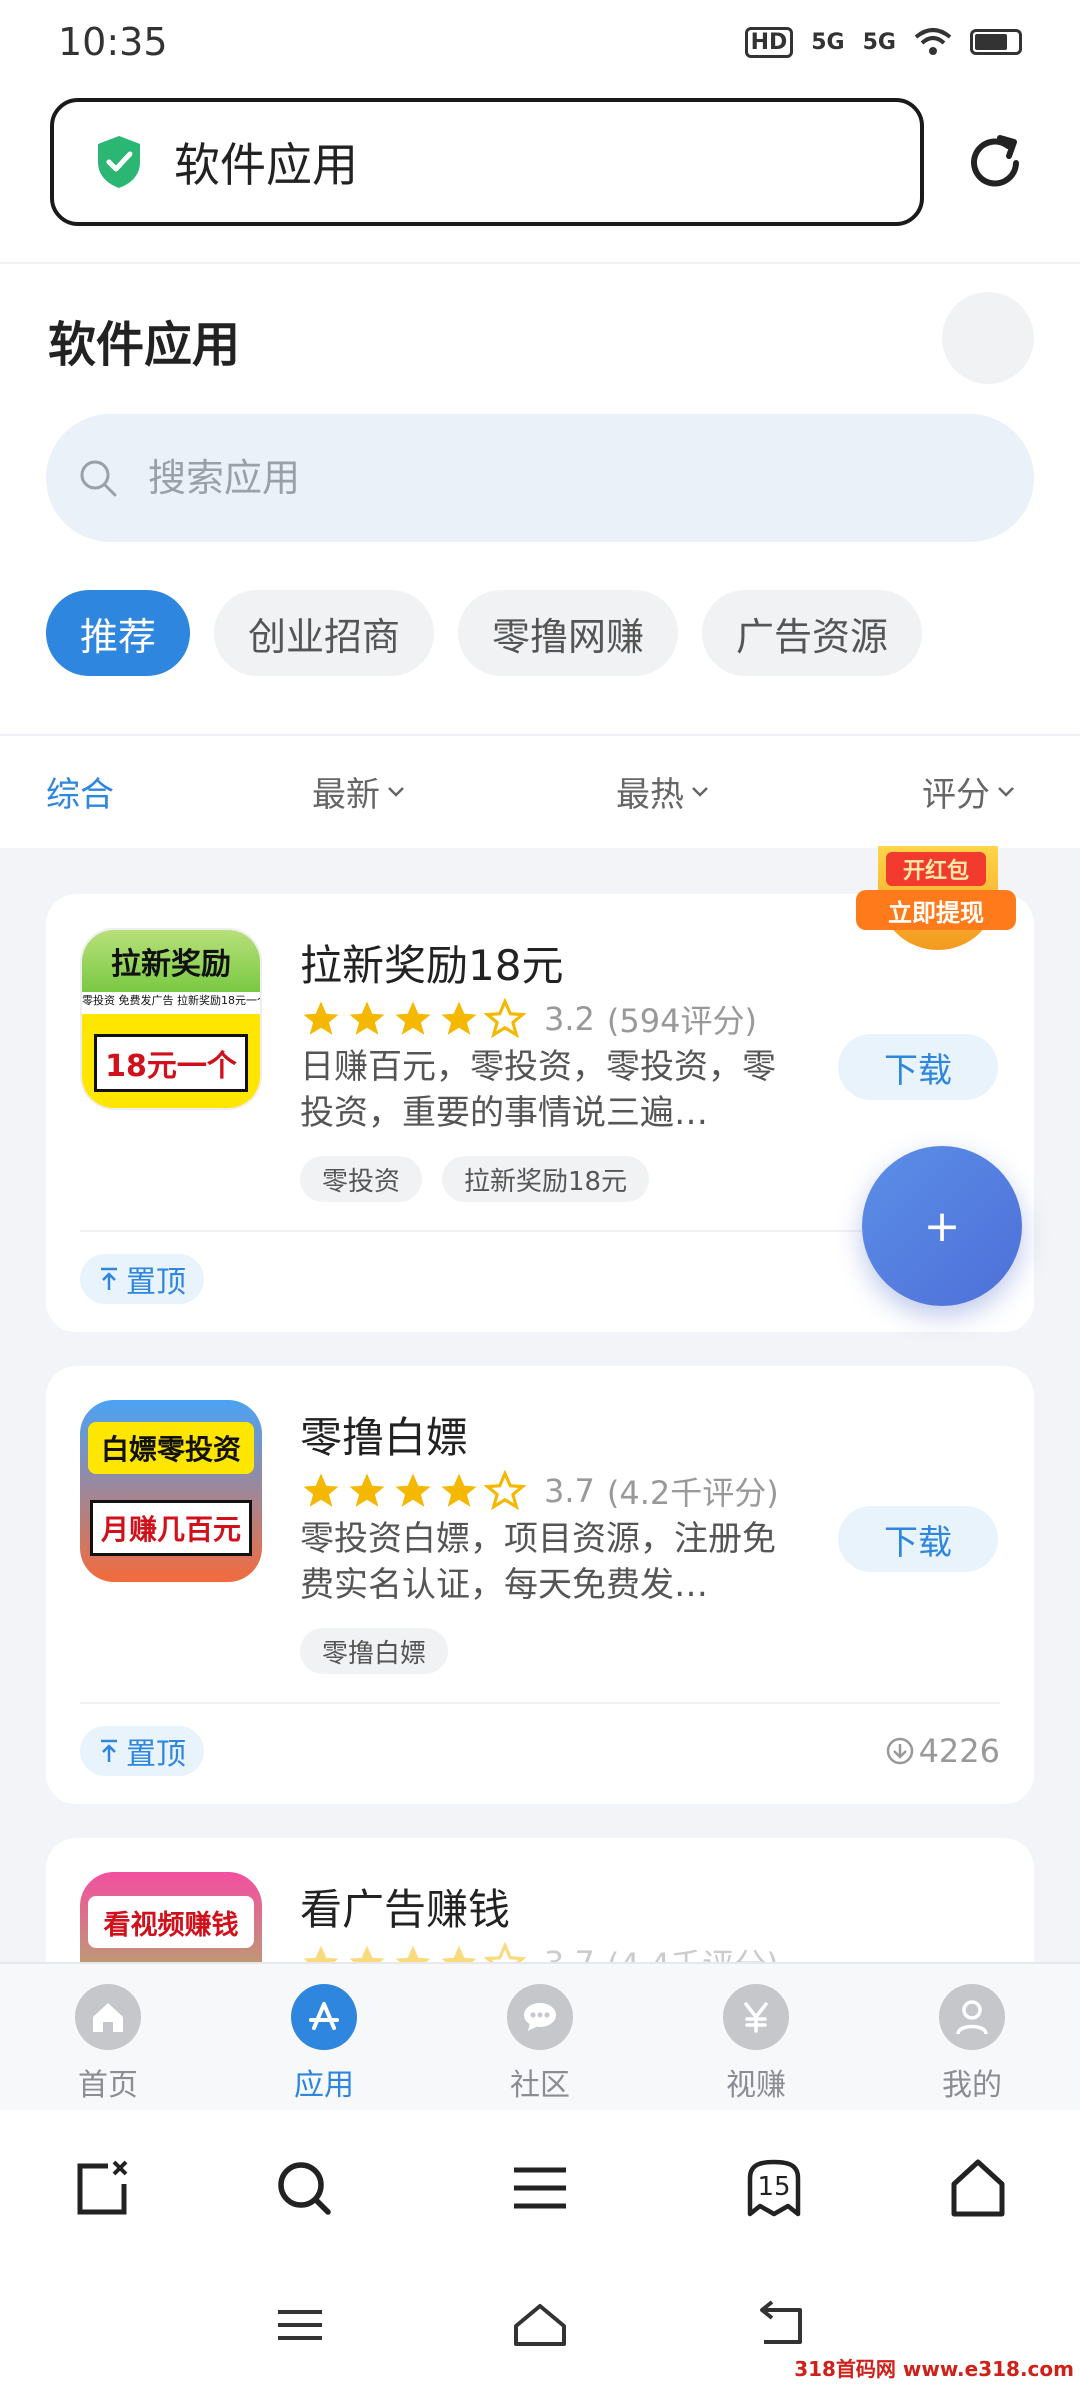 The width and height of the screenshot is (1080, 2388). What do you see at coordinates (780, 2325) in the screenshot?
I see `back-icon` at bounding box center [780, 2325].